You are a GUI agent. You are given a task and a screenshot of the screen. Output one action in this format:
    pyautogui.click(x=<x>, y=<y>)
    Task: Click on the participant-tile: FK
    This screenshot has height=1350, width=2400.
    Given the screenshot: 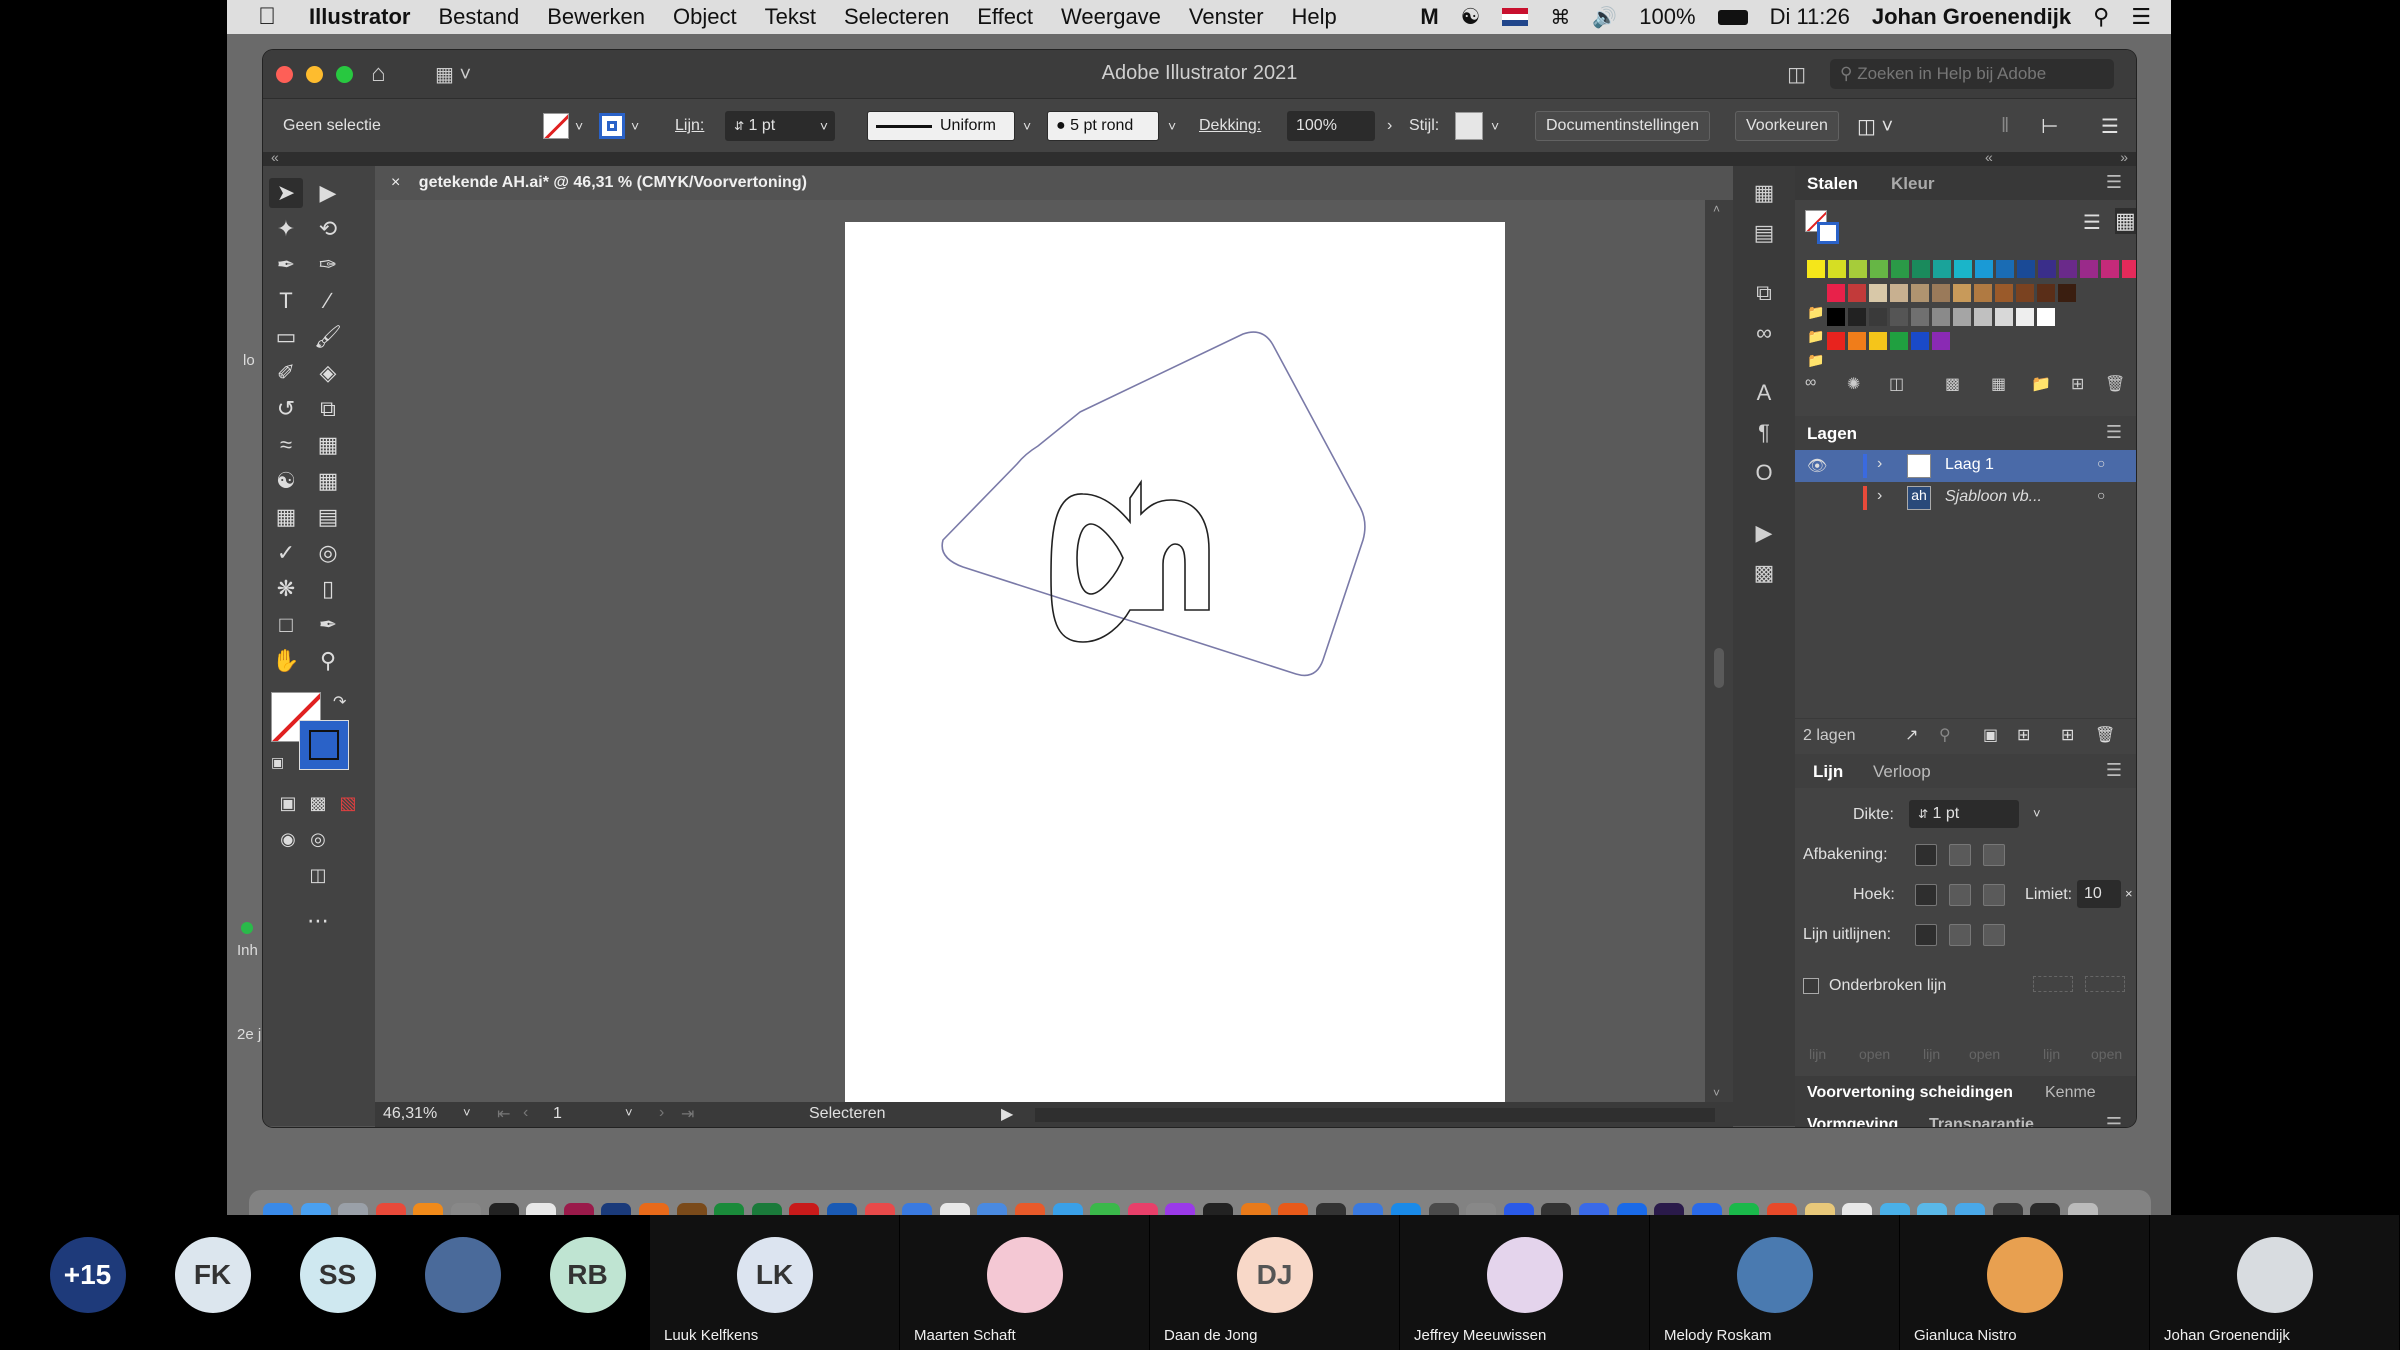 What is the action you would take?
    pyautogui.click(x=212, y=1282)
    